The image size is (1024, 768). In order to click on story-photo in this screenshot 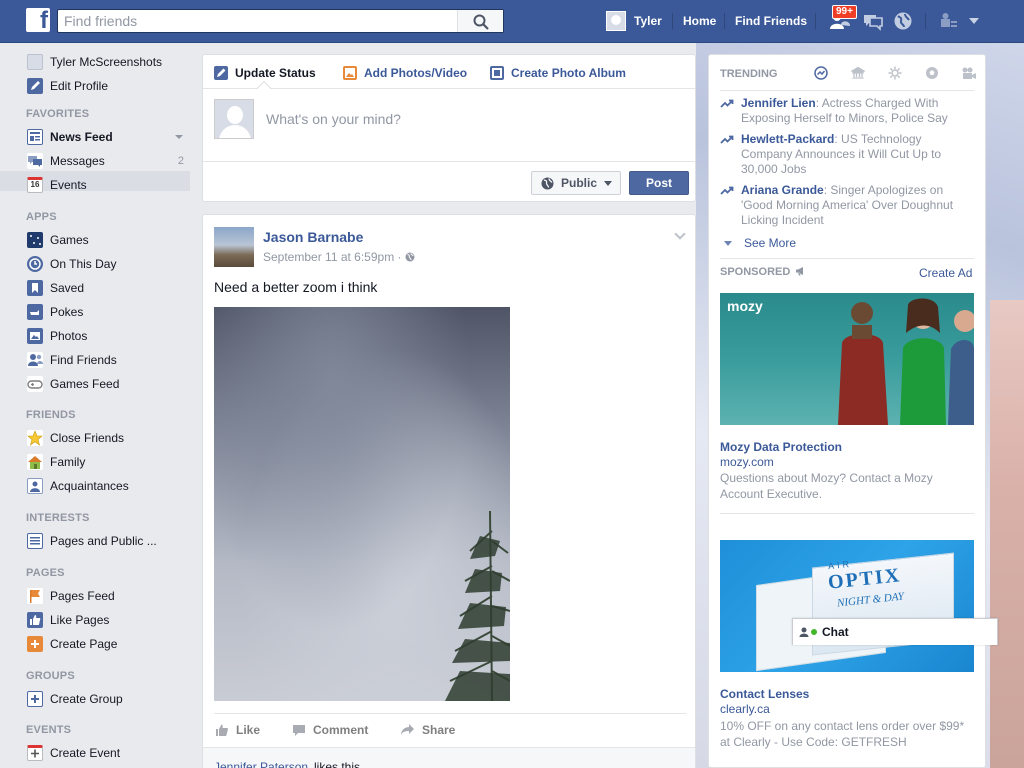, I will do `click(362, 504)`.